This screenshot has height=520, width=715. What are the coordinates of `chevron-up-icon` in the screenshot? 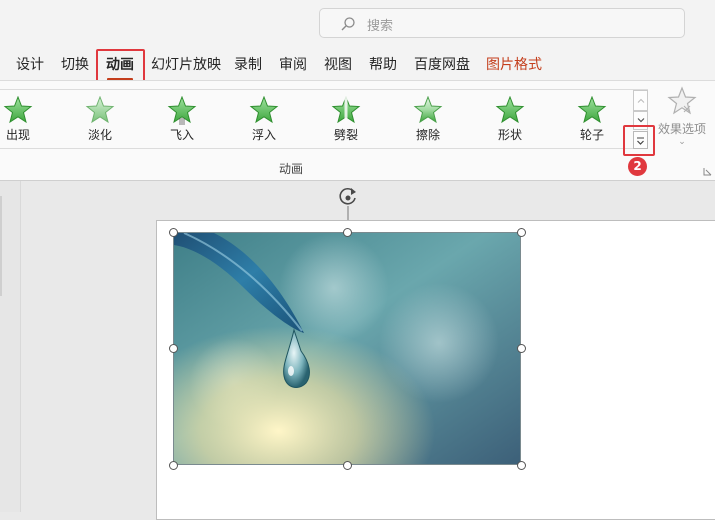 It's located at (640, 100).